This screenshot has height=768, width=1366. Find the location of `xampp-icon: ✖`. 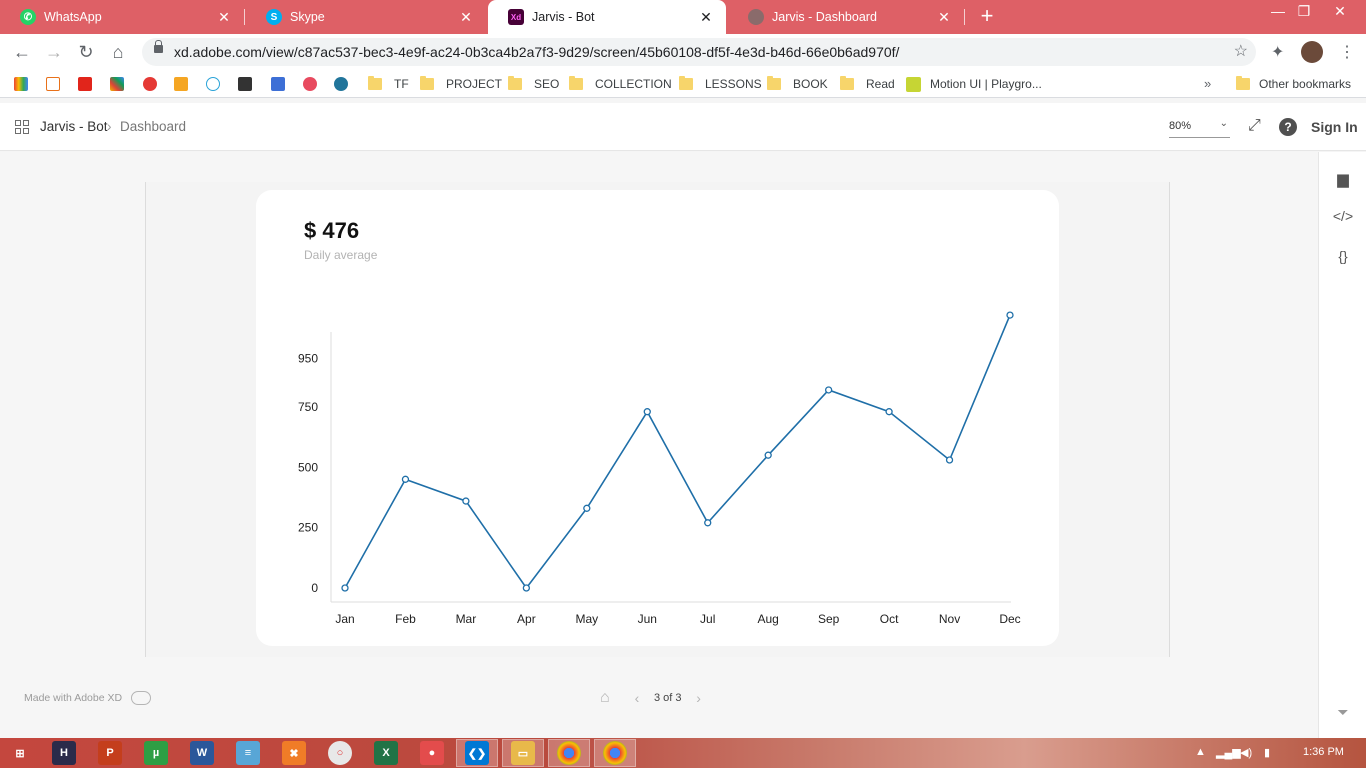

xampp-icon: ✖ is located at coordinates (294, 753).